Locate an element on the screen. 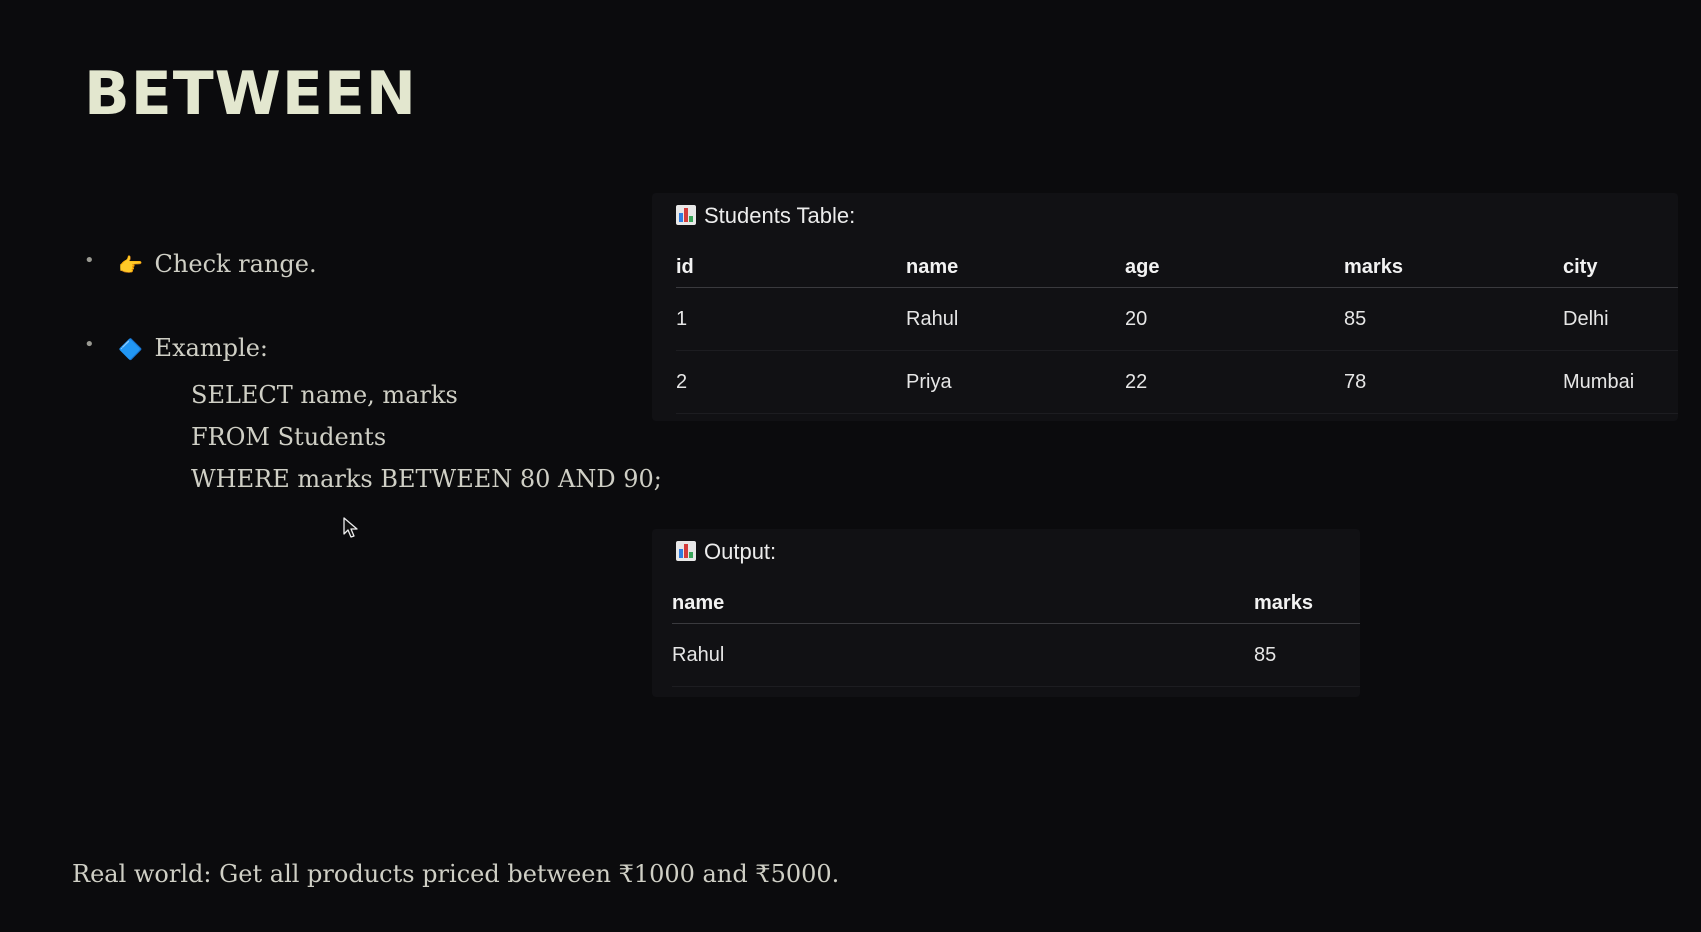 The image size is (1701, 932). table-cell: Mumbai is located at coordinates (1620, 382).